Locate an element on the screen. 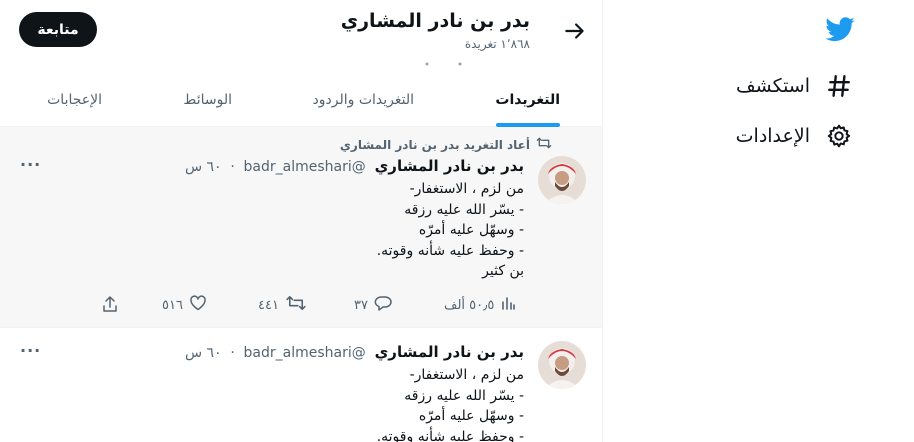 This screenshot has width=914, height=442. tab-likes: الإعجابات is located at coordinates (74, 100).